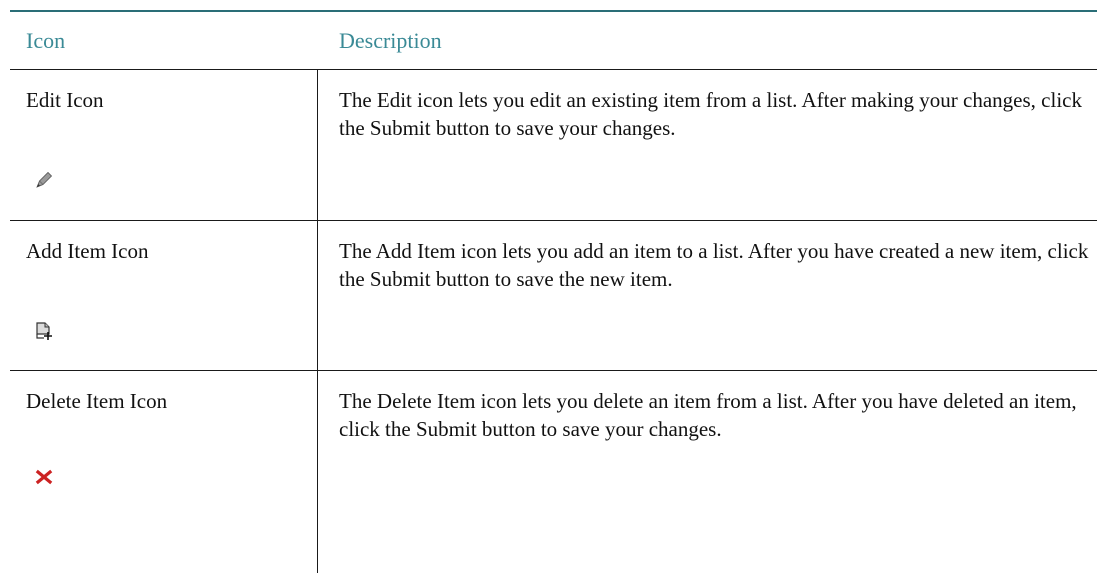 The width and height of the screenshot is (1107, 573). Describe the element at coordinates (87, 251) in the screenshot. I see `row-name: Add Item Icon` at that location.